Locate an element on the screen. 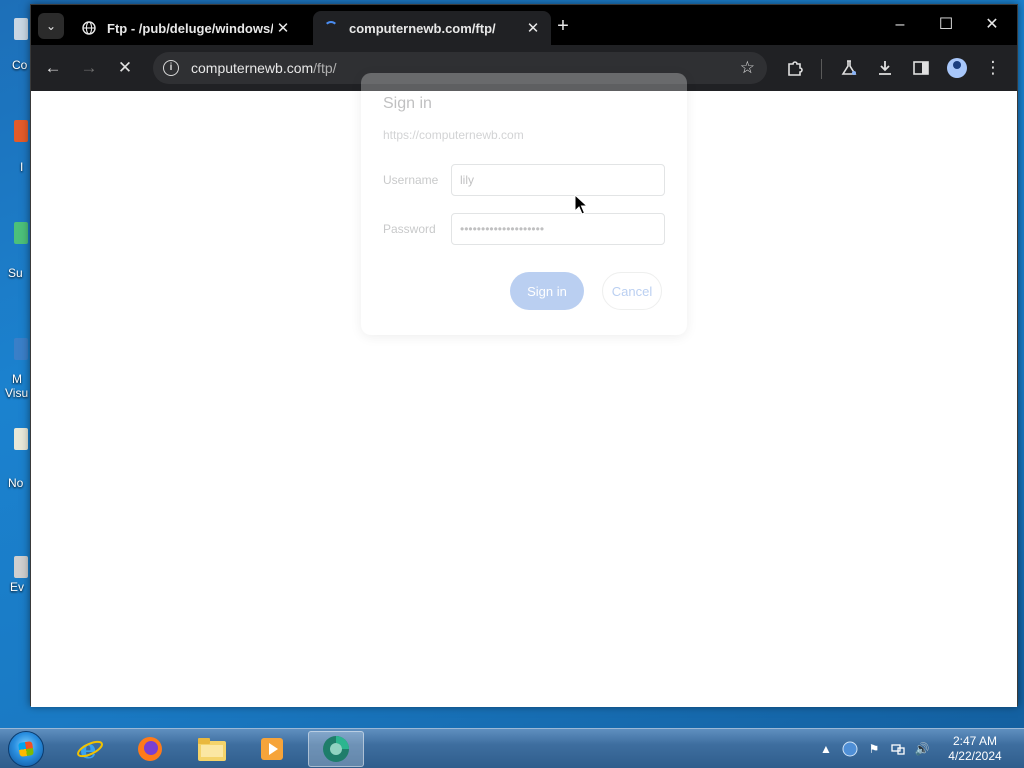 This screenshot has height=768, width=1024. kebab-menu-icon: ⋮ is located at coordinates (993, 67).